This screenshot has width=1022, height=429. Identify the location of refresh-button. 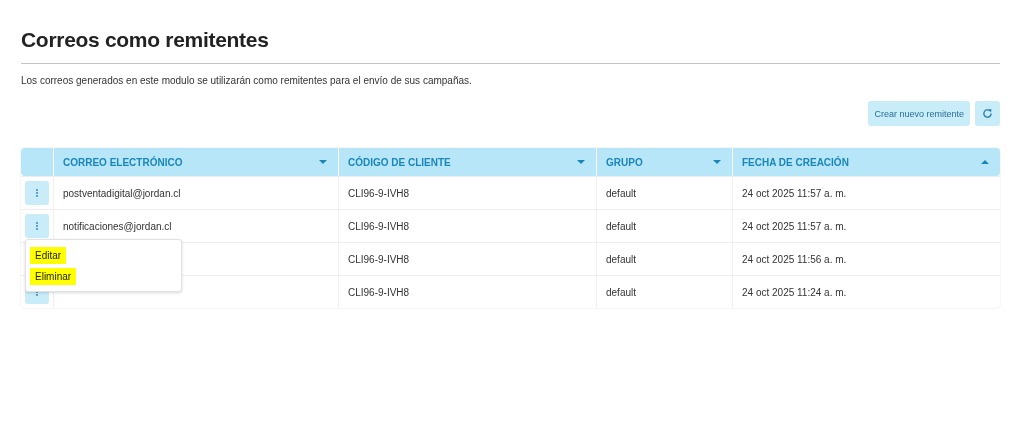
(987, 113).